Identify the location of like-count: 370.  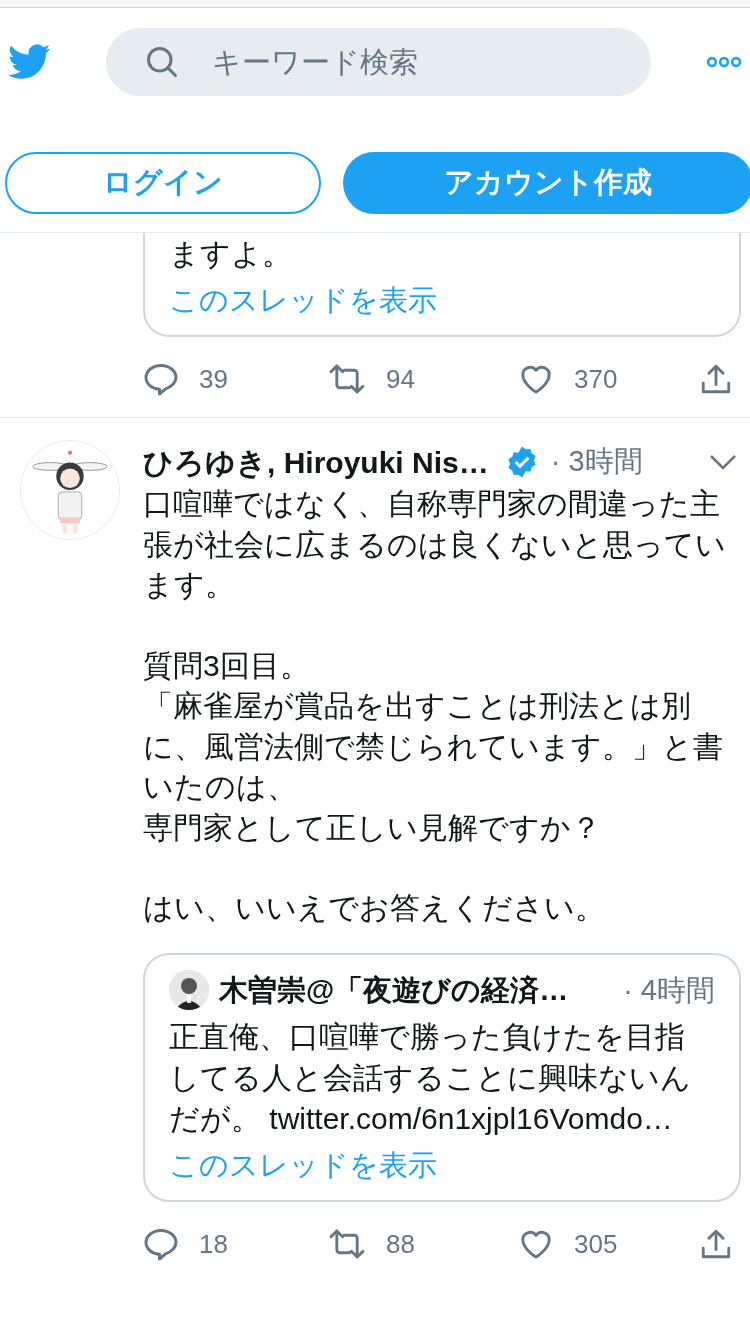
(596, 379).